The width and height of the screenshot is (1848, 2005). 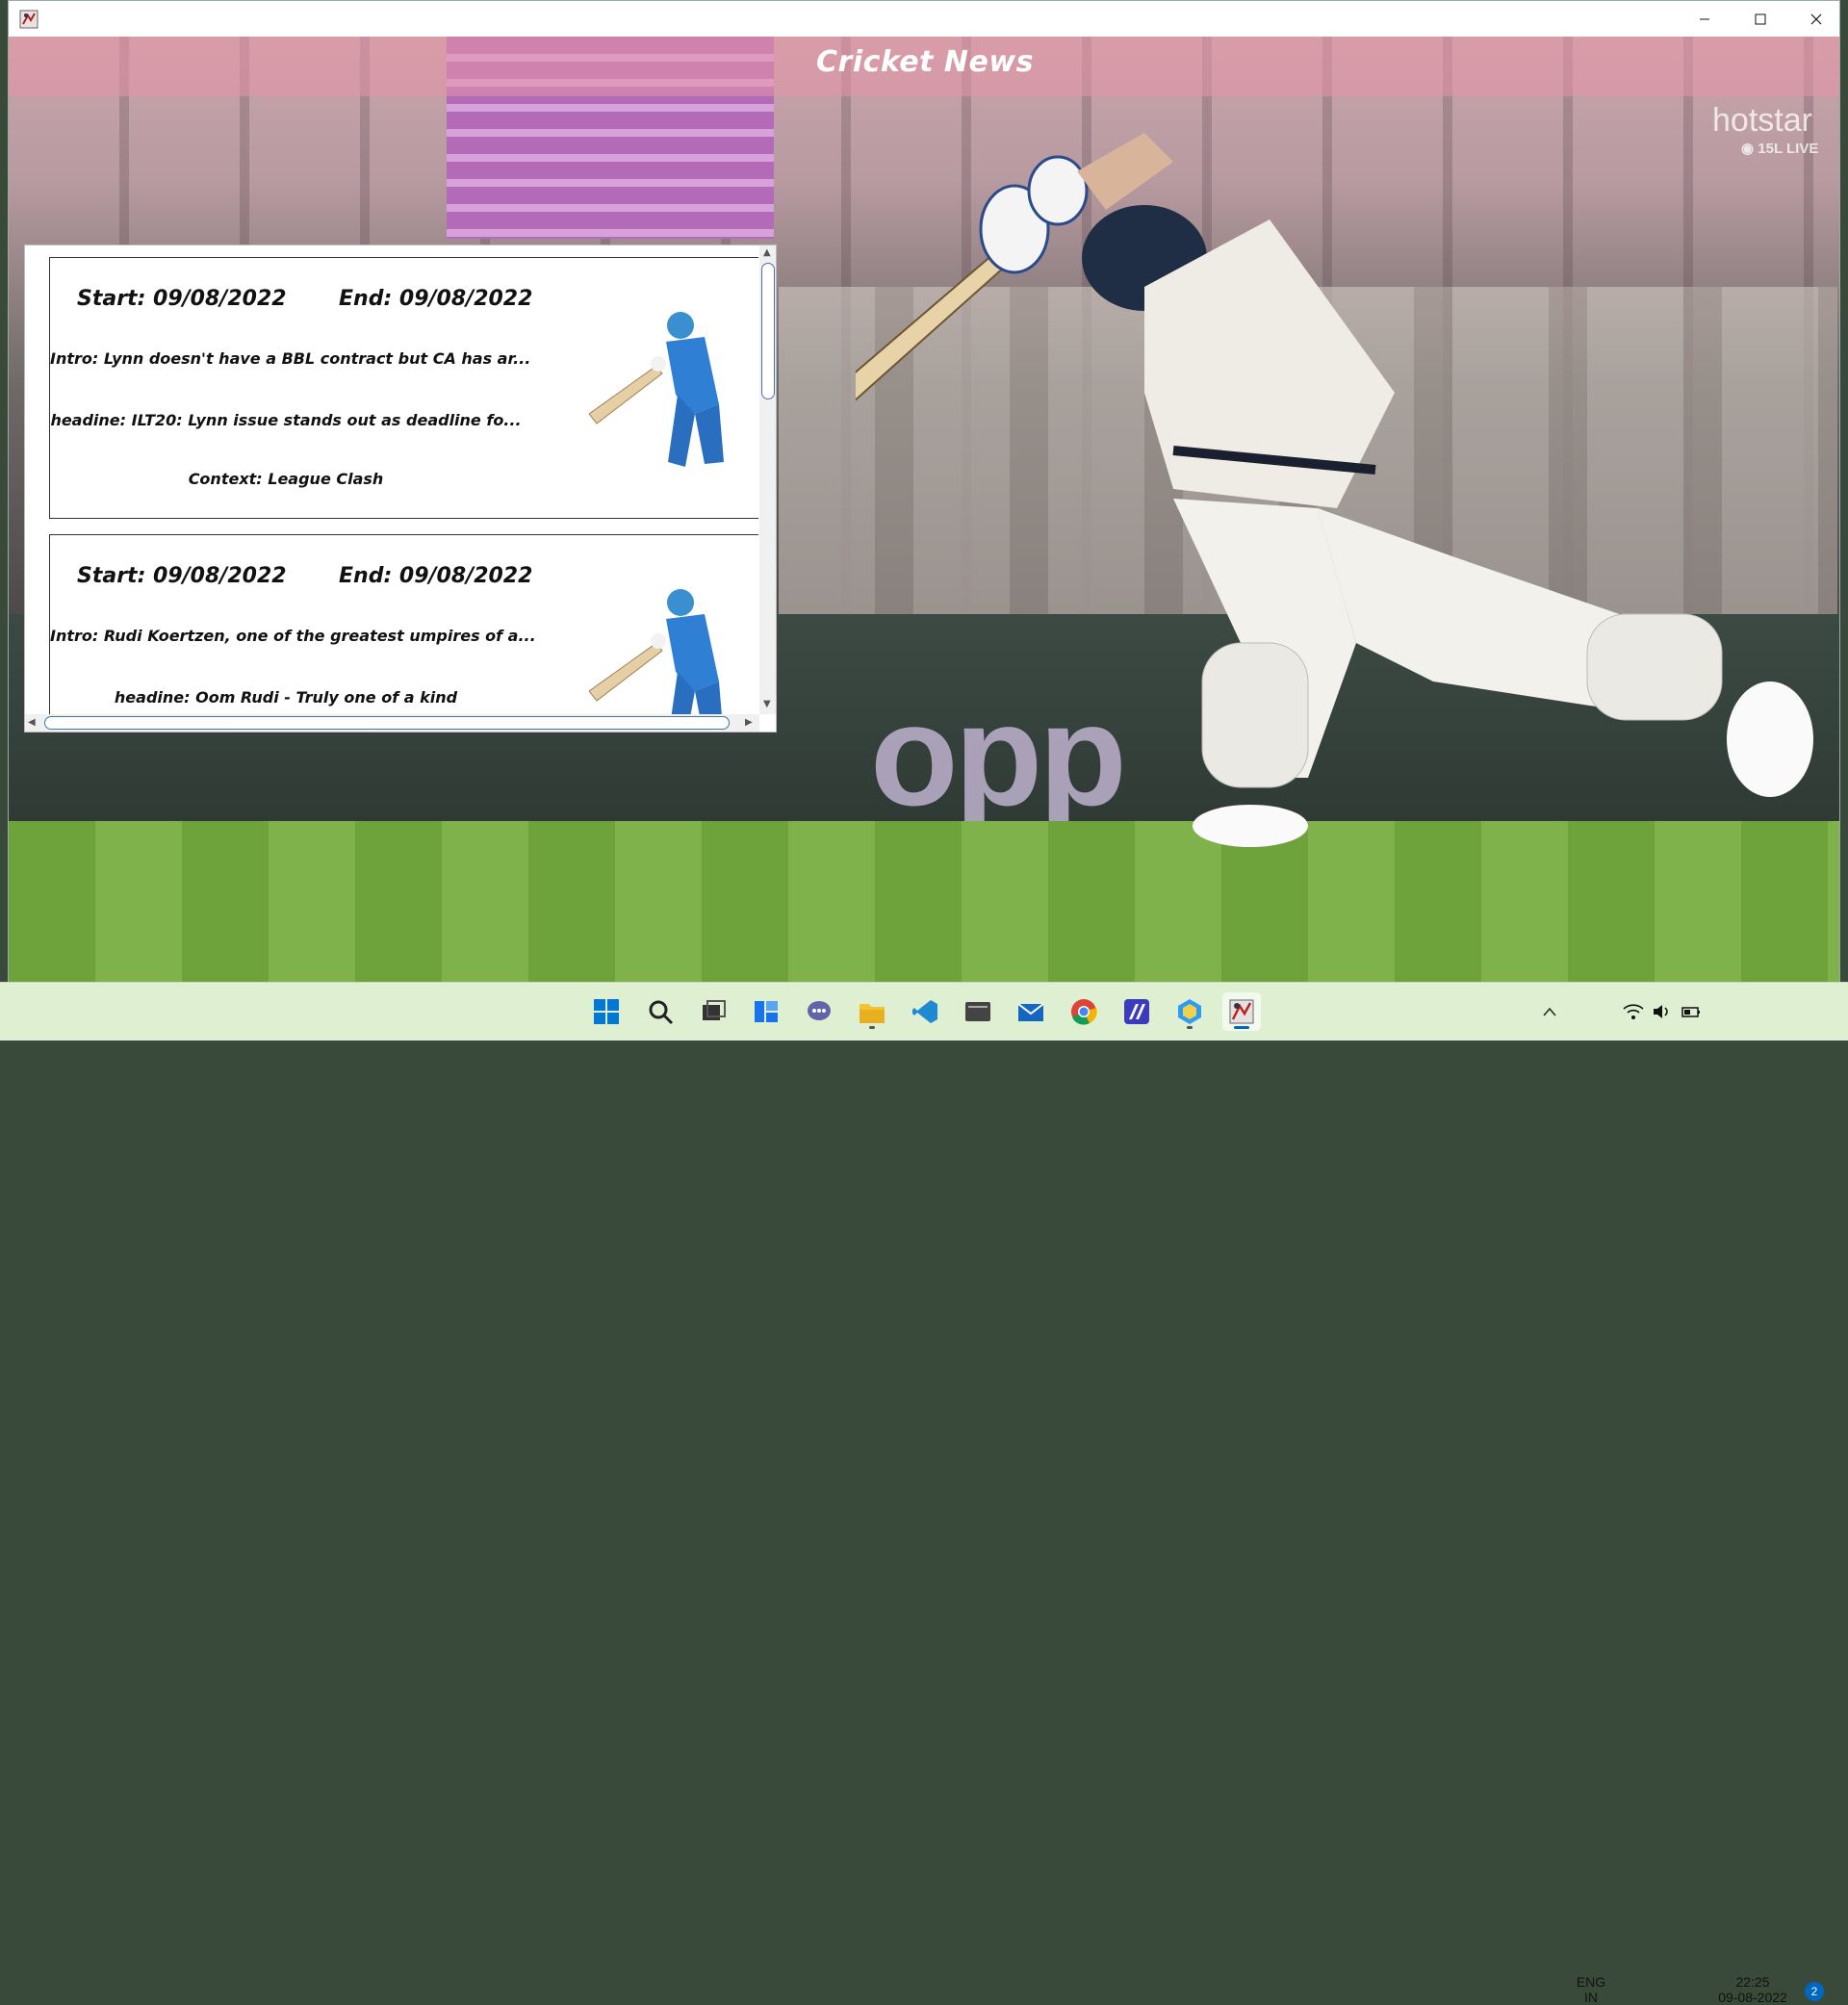 What do you see at coordinates (1591, 1982) in the screenshot?
I see `language-code: ENG` at bounding box center [1591, 1982].